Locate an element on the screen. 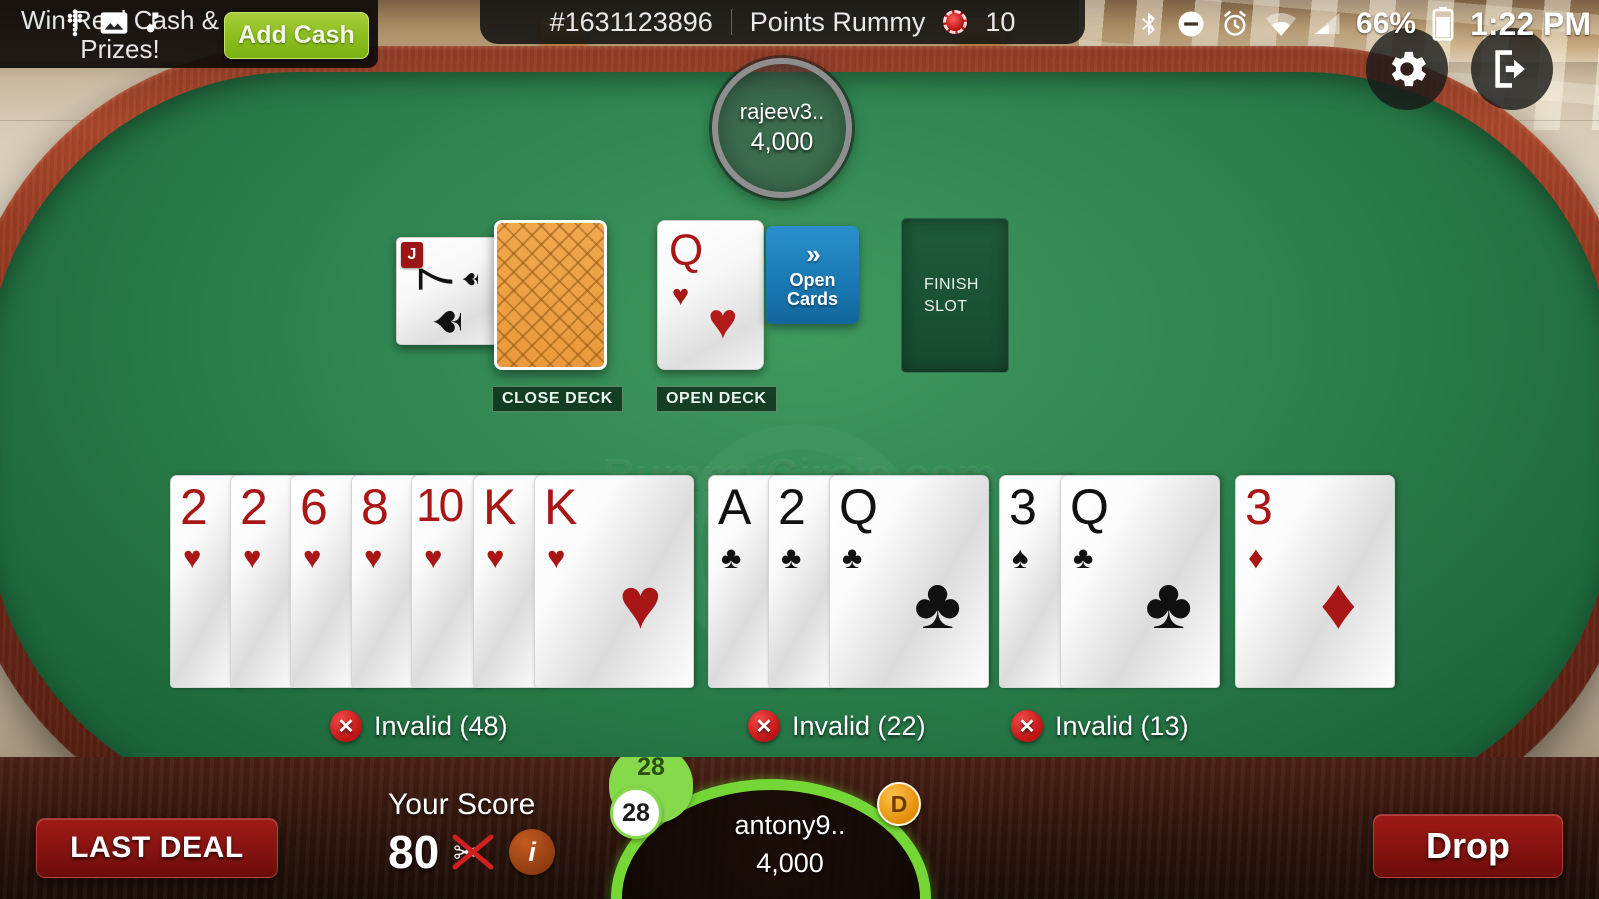  hand-card: 3 ♦ ♦ is located at coordinates (1315, 581).